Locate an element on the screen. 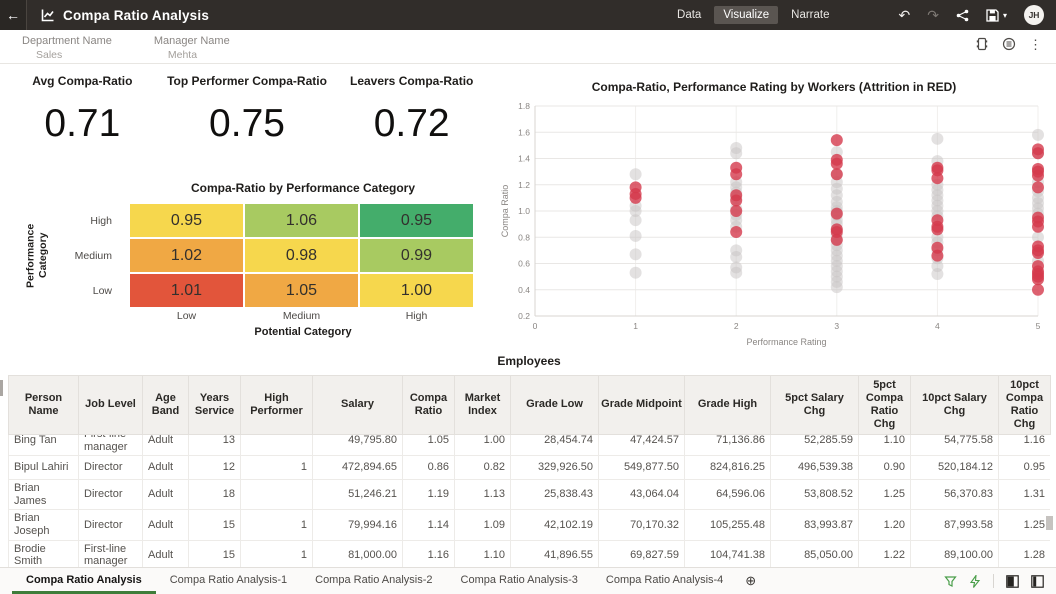 This screenshot has width=1056, height=594. user-avatar: JH is located at coordinates (1034, 15).